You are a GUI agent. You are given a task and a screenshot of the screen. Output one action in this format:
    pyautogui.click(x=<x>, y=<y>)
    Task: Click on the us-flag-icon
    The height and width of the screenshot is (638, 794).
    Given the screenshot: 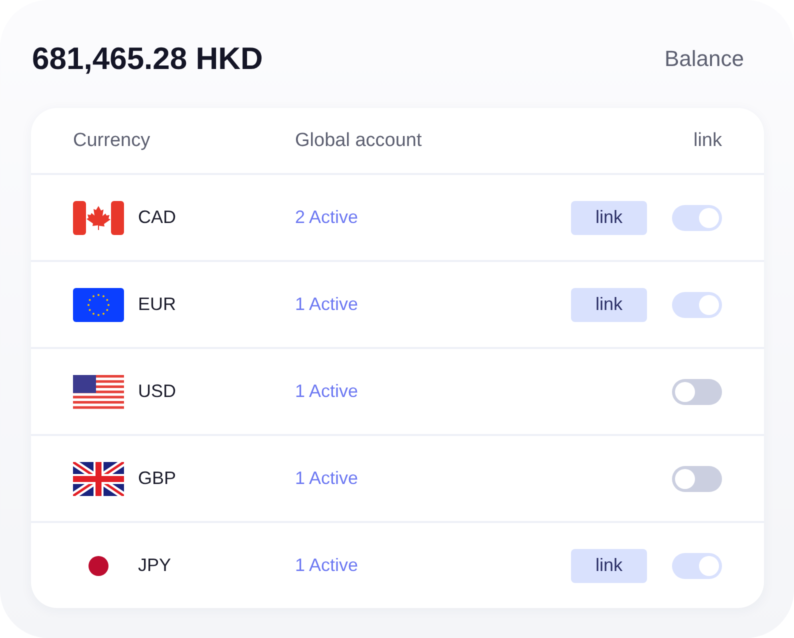 What is the action you would take?
    pyautogui.click(x=98, y=391)
    